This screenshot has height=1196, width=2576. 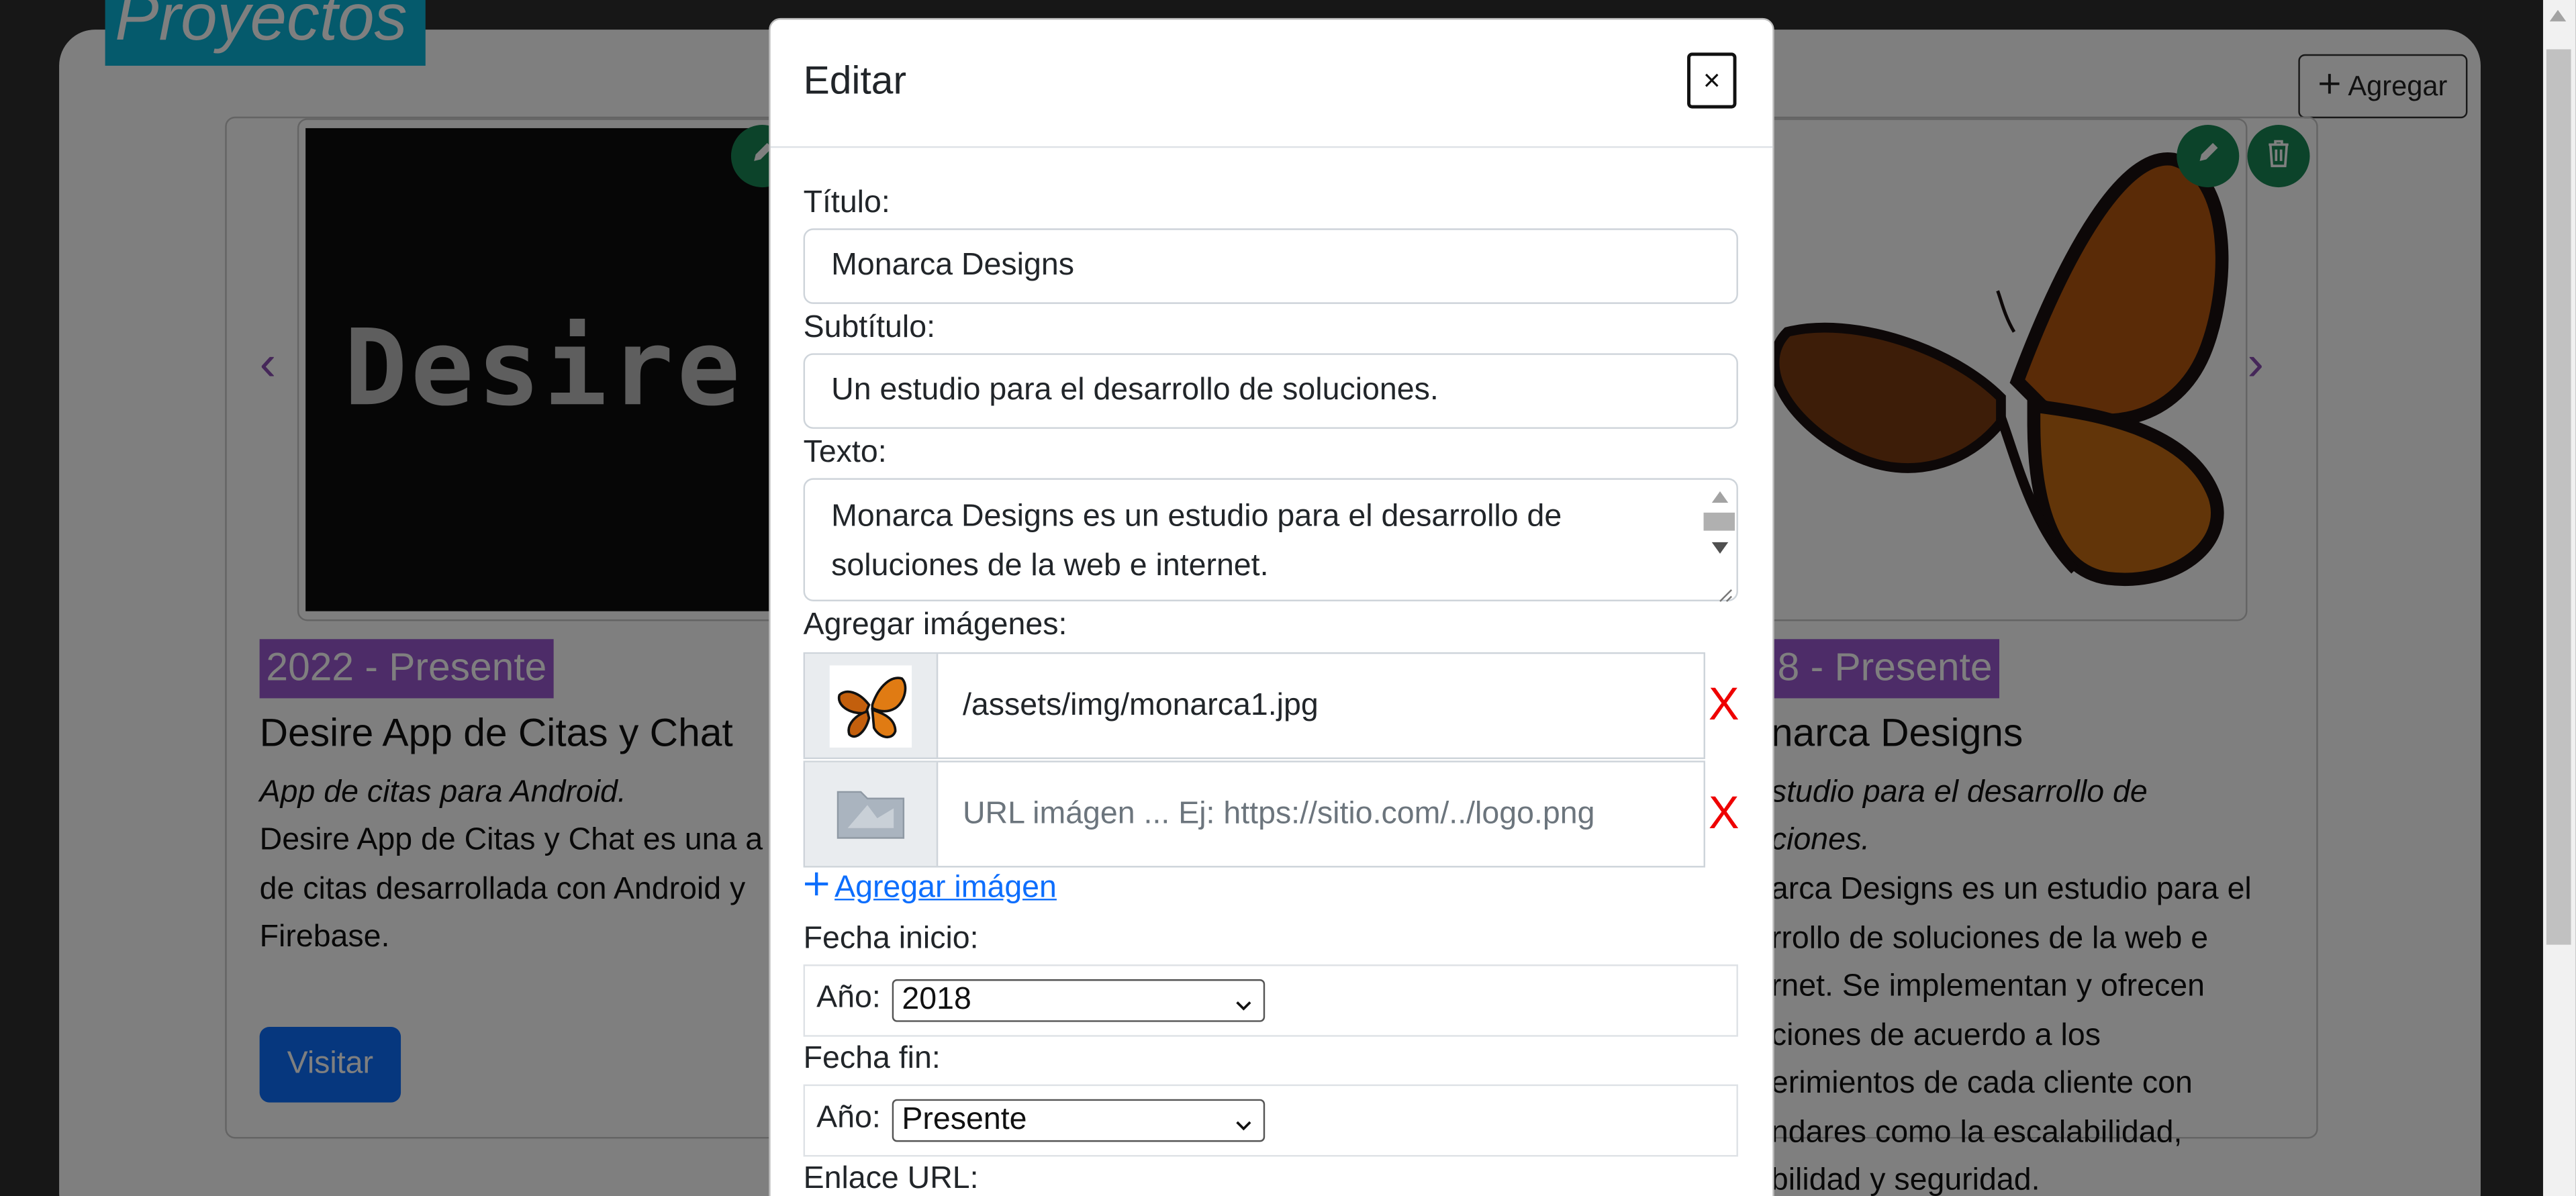 I want to click on enlace-url-label: Enlace URL:, so click(x=891, y=1178).